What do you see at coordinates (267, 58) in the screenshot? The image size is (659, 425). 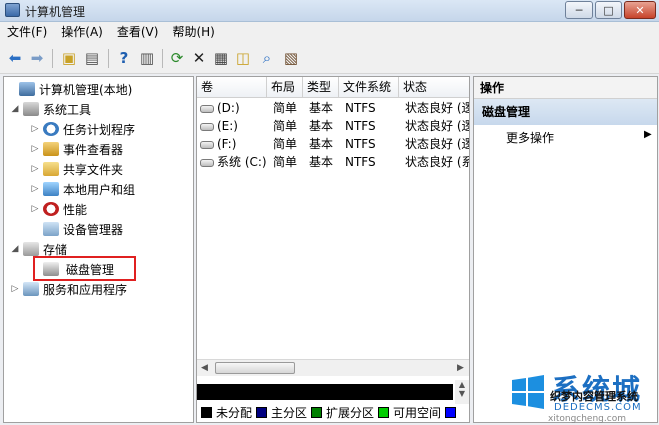 I see `search-icon: ⌕` at bounding box center [267, 58].